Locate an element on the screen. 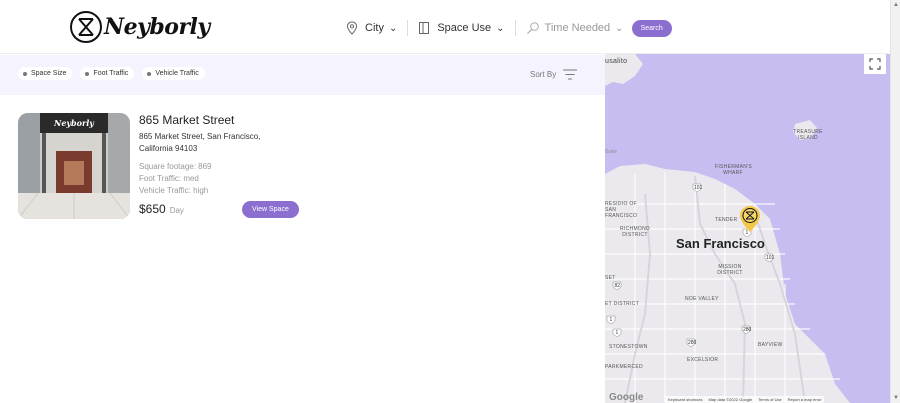 The image size is (900, 403). map-label-stonestown: STONESTOWN is located at coordinates (628, 347).